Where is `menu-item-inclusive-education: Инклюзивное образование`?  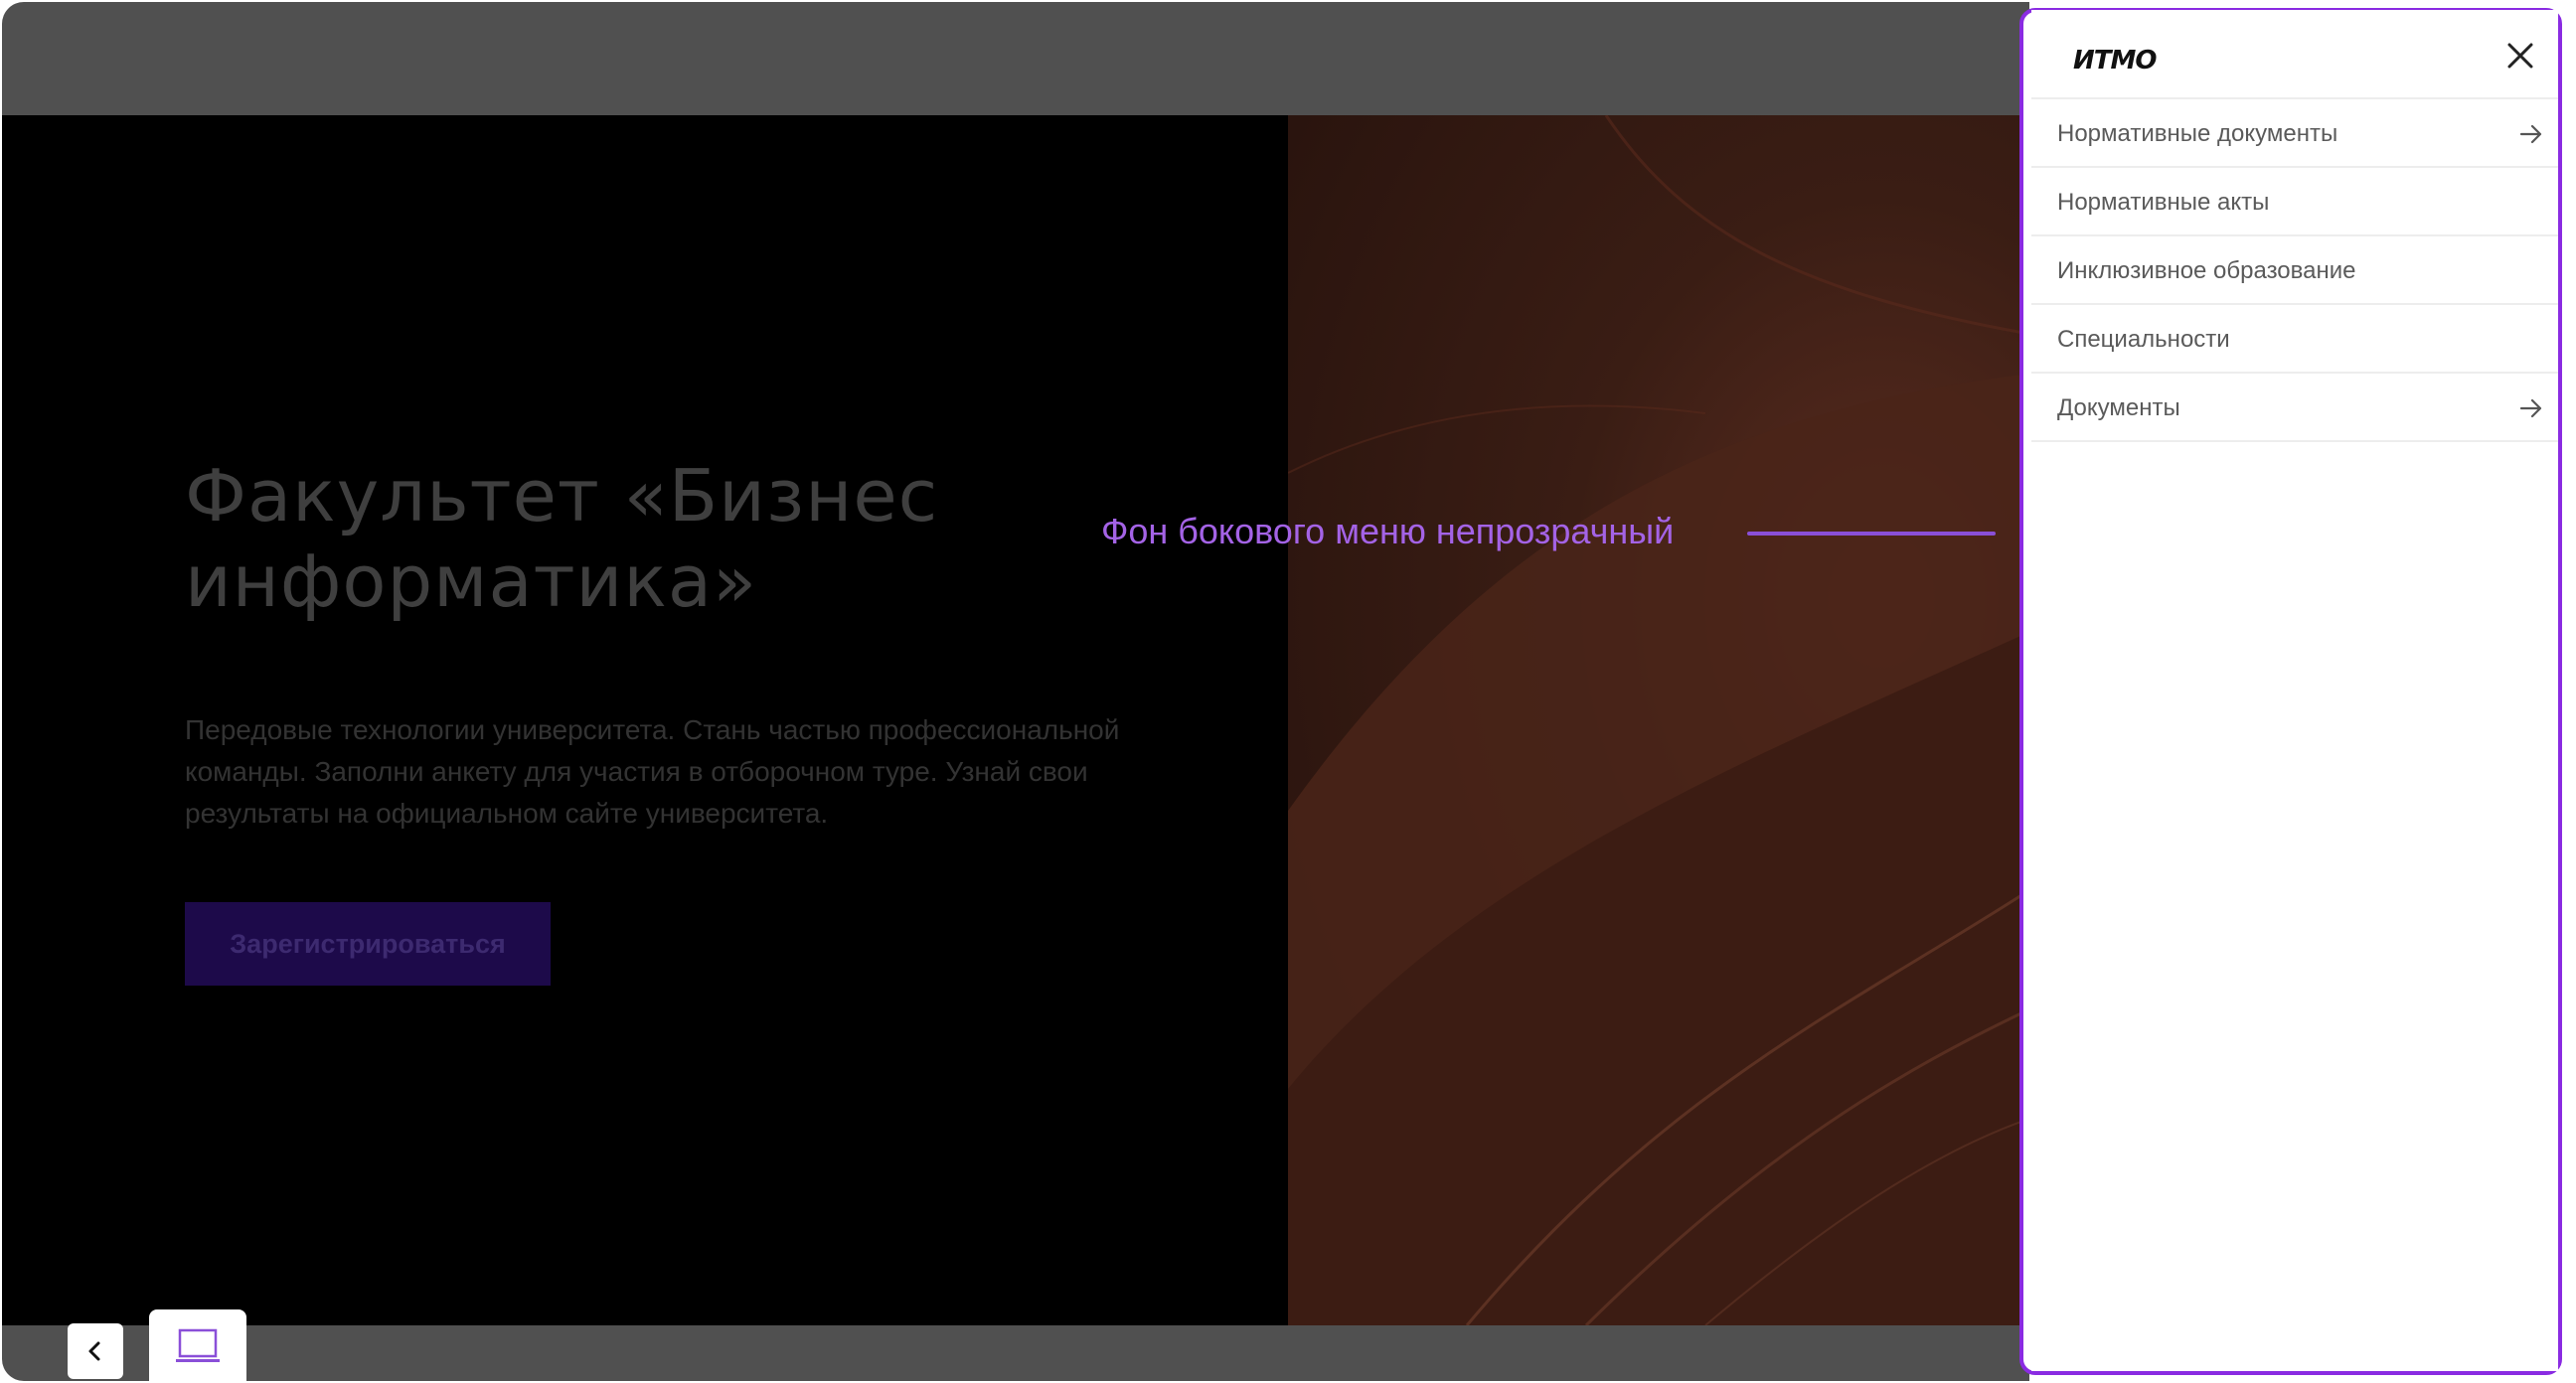
menu-item-inclusive-education: Инклюзивное образование is located at coordinates (2294, 270).